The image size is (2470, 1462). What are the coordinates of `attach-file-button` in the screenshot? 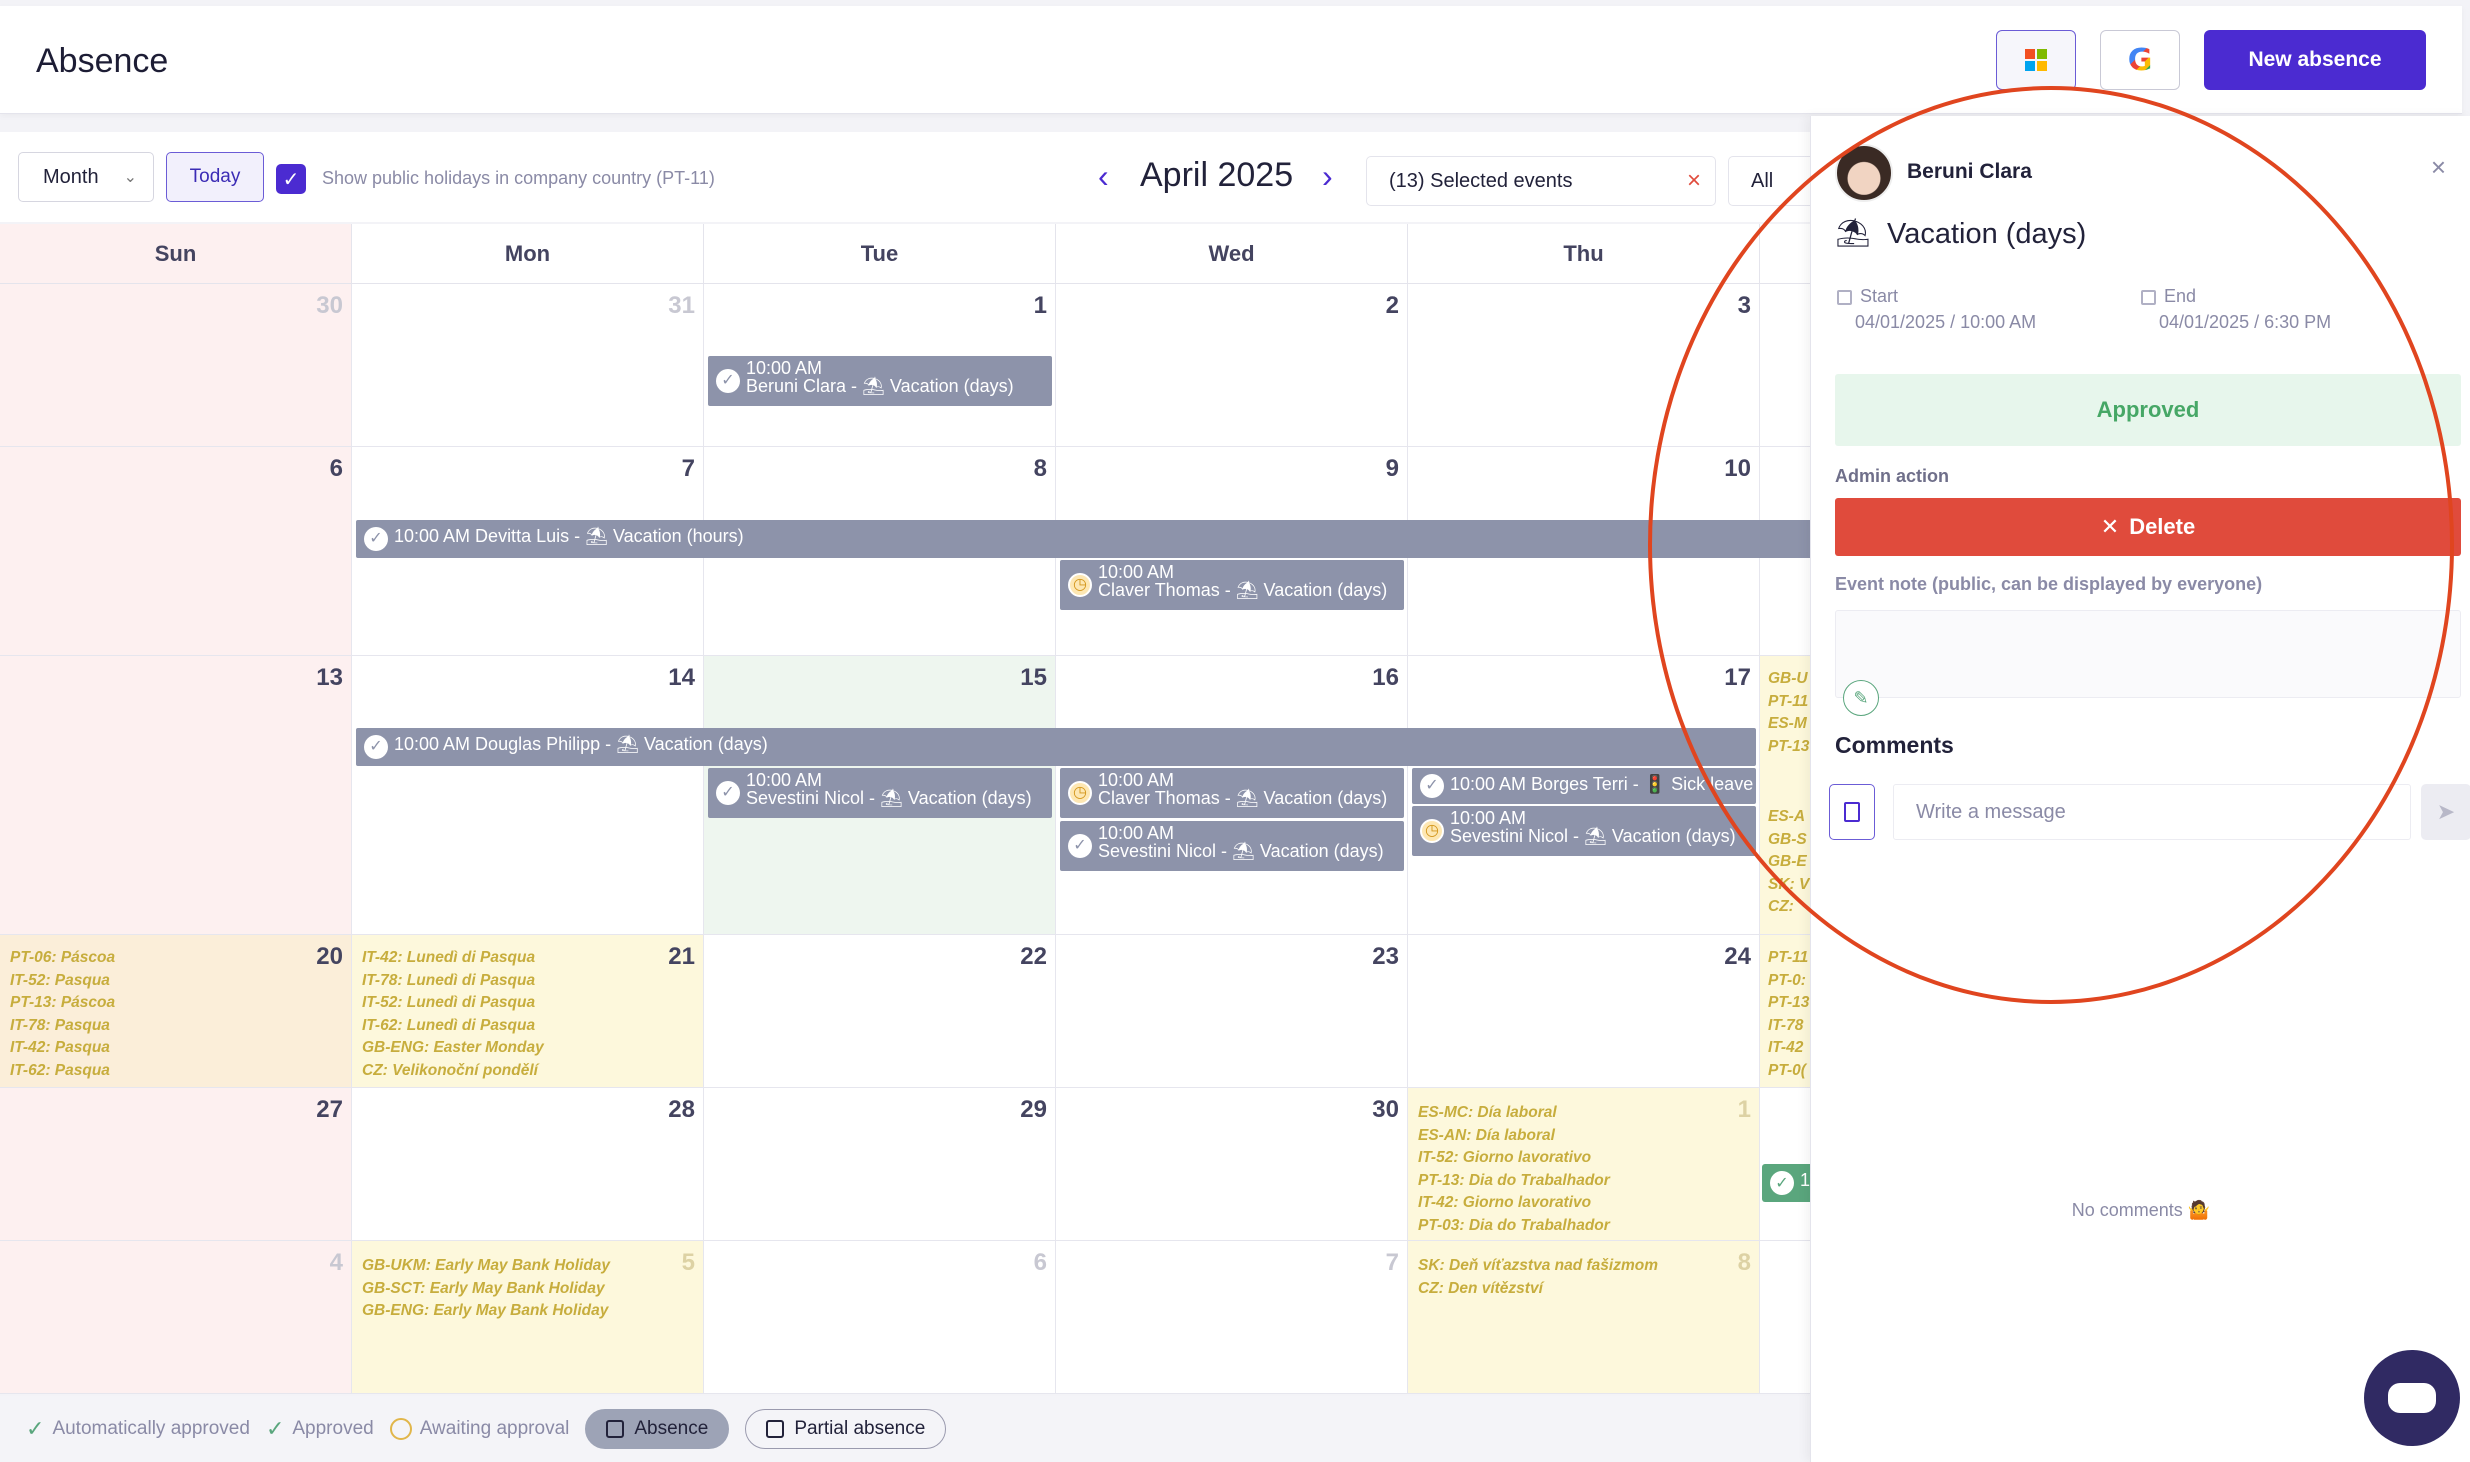 It's located at (1852, 812).